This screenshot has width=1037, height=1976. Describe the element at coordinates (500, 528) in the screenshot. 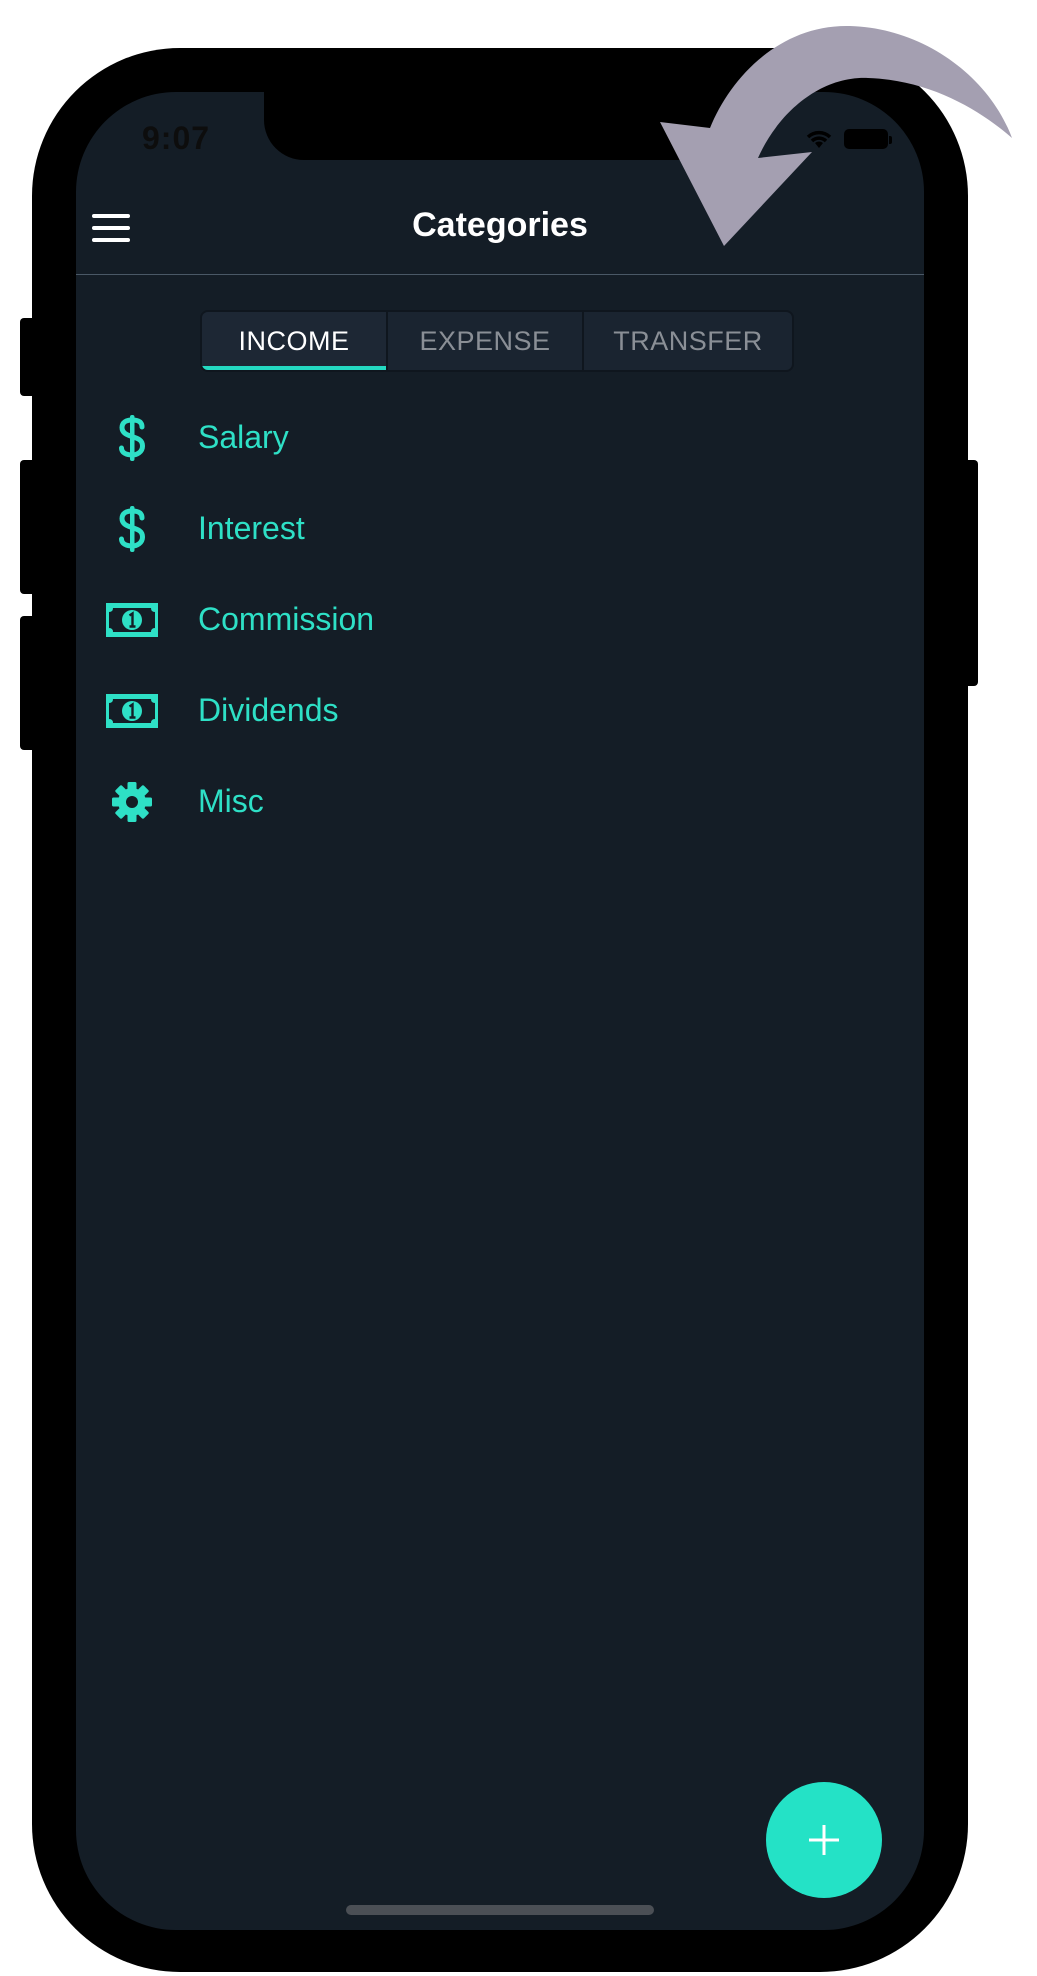

I see `category-item-interest: Interest` at that location.